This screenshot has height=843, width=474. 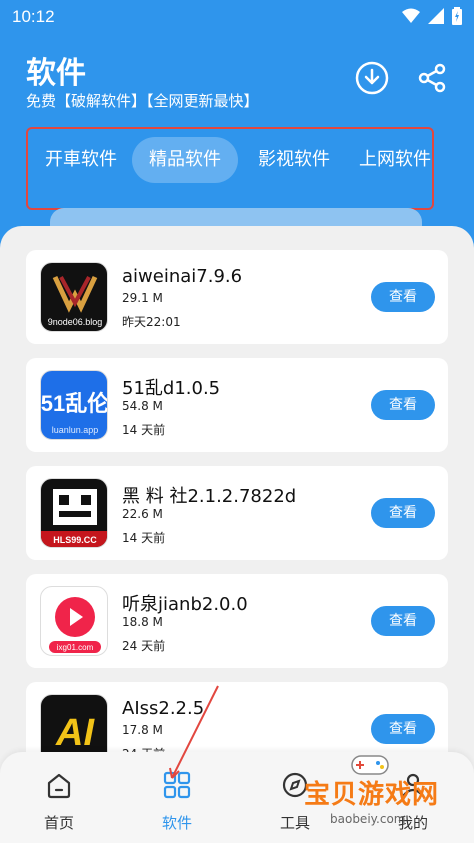 What do you see at coordinates (142, 406) in the screenshot?
I see `app-size: 54.8 M` at bounding box center [142, 406].